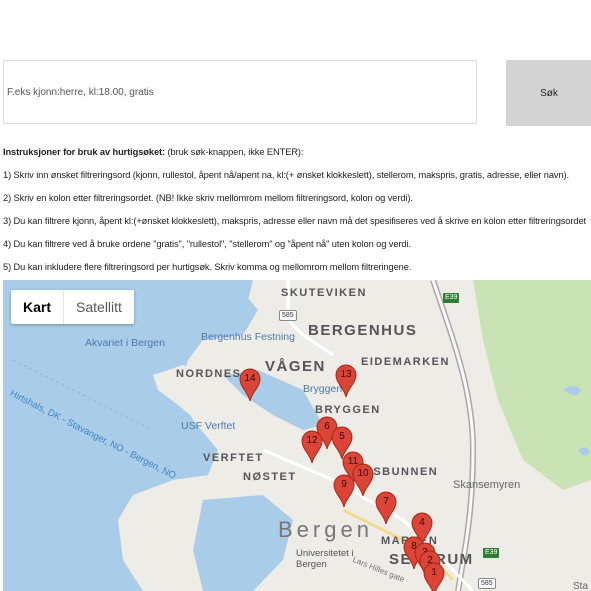 The image size is (591, 591). What do you see at coordinates (581, 586) in the screenshot?
I see `label-sta: Sta` at bounding box center [581, 586].